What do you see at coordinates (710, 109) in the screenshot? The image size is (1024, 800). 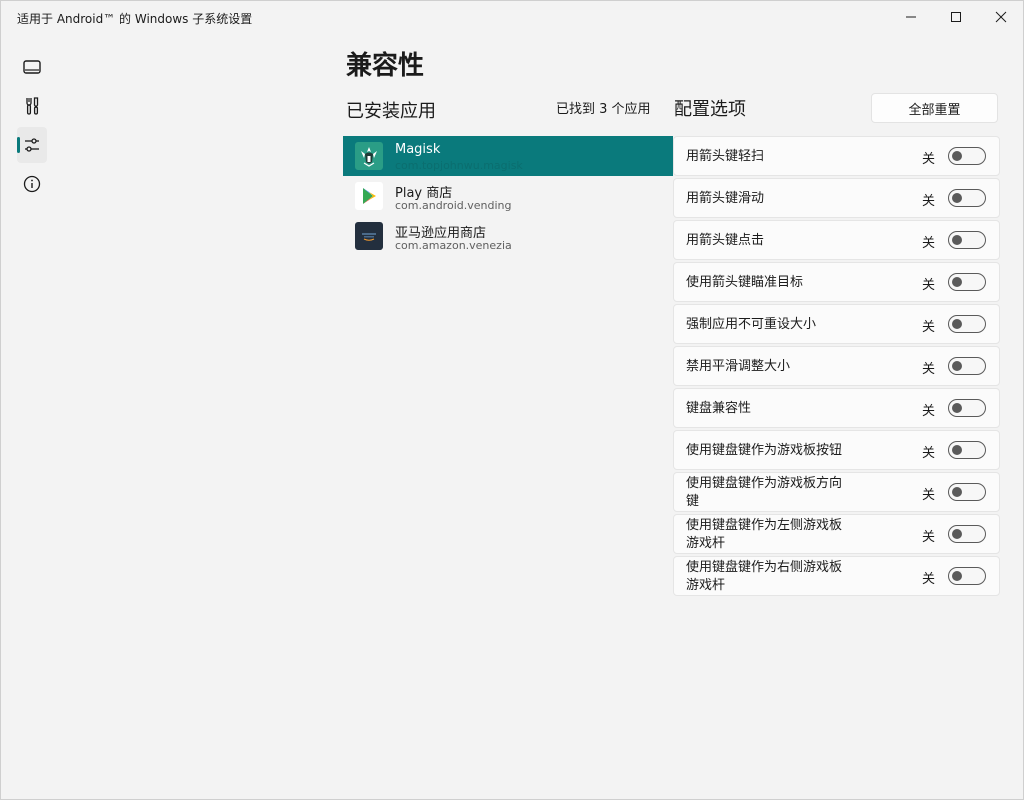 I see `config-options-heading: 配置选项` at bounding box center [710, 109].